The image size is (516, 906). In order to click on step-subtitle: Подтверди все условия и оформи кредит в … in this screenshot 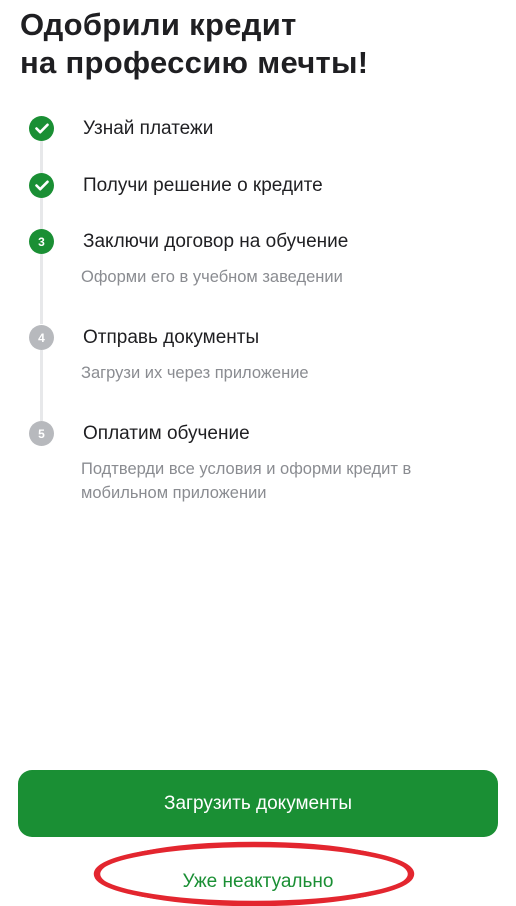, I will do `click(246, 481)`.